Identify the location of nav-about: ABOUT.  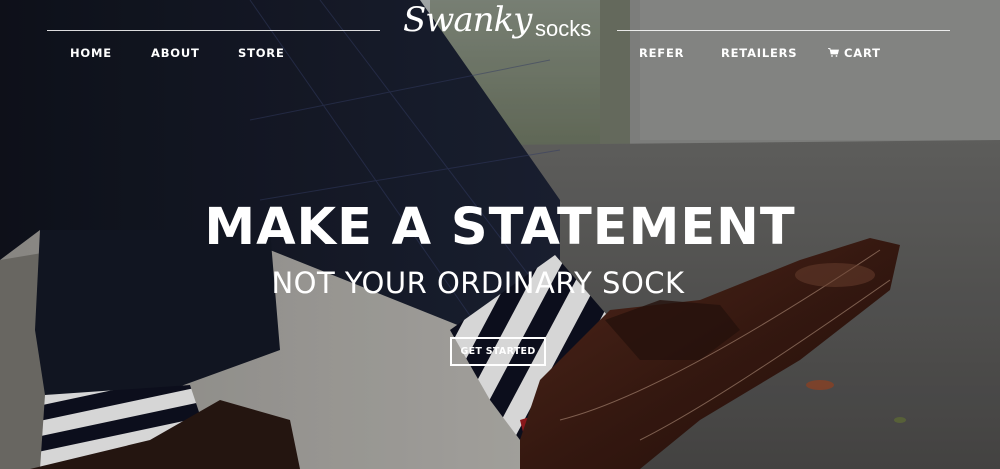
(175, 53).